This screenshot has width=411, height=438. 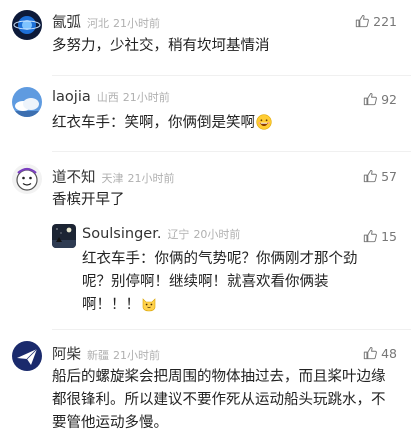 I want to click on like-button: 15, so click(x=380, y=236).